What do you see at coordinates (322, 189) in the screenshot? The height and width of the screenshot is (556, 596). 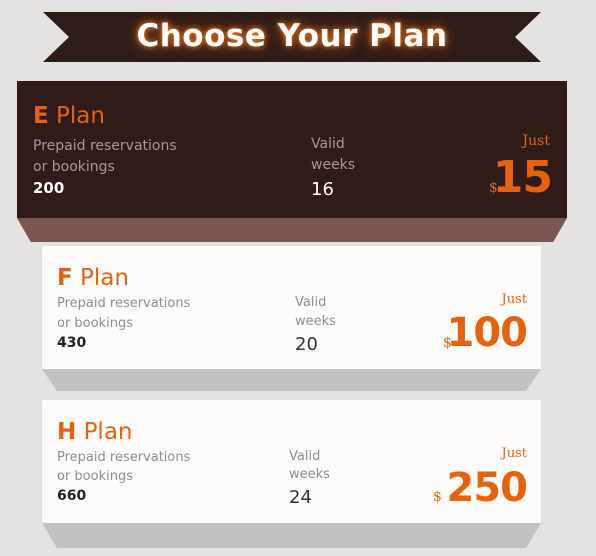 I see `valid-weeks-value: 16` at bounding box center [322, 189].